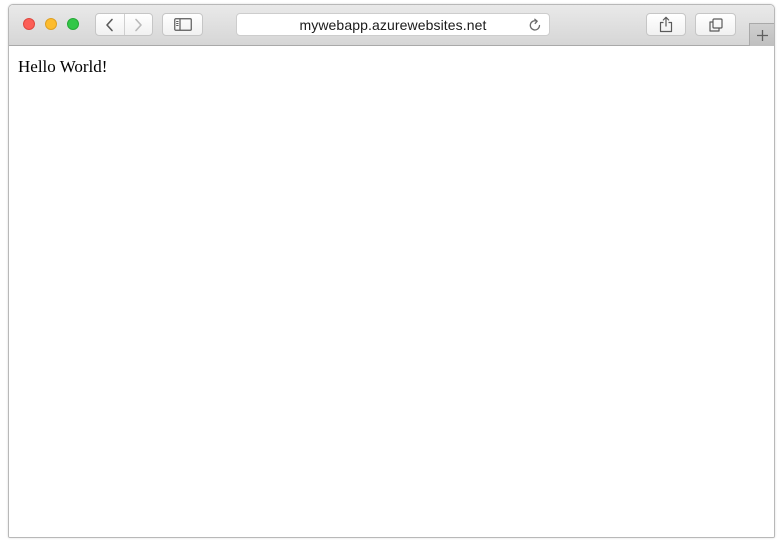  I want to click on back-button, so click(110, 24).